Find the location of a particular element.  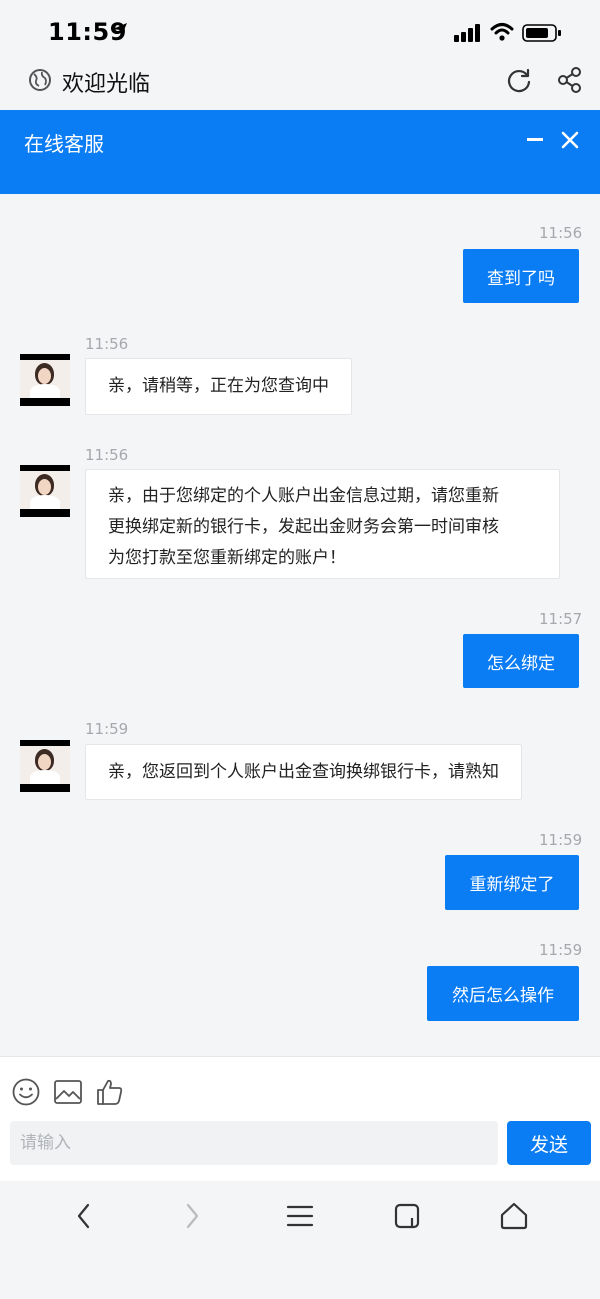

incoming-message: 亲，请稍等，正在为您查询中 is located at coordinates (218, 386).